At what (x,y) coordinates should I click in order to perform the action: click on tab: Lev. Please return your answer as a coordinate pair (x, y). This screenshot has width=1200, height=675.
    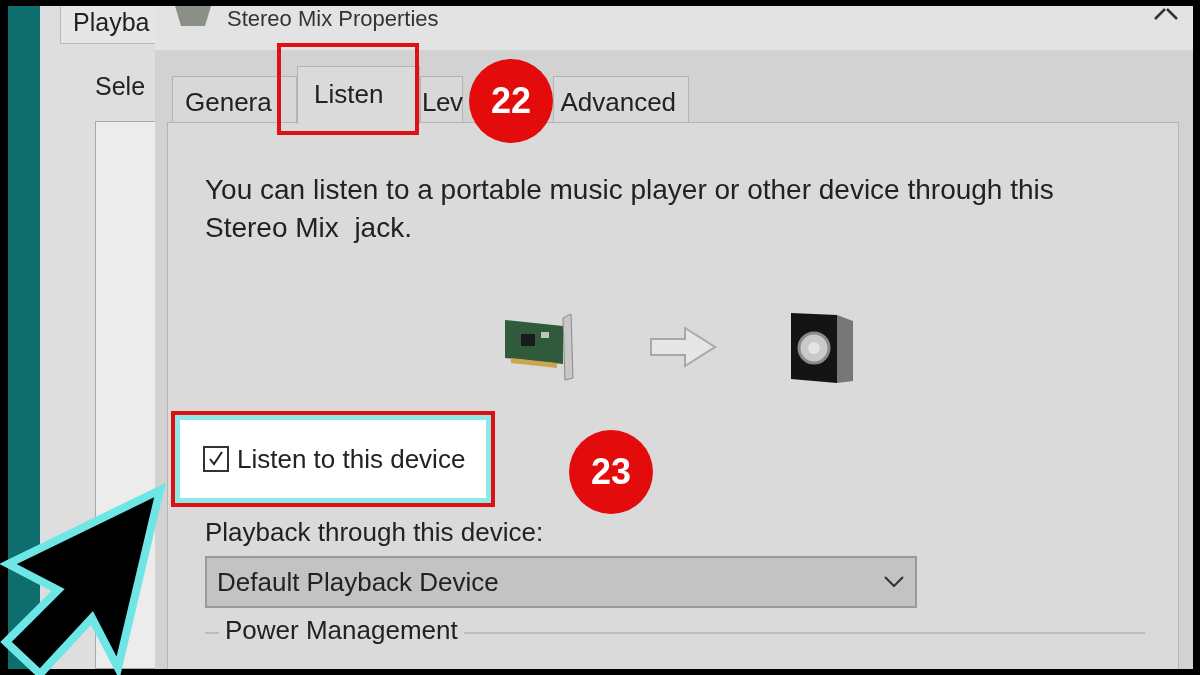
    Looking at the image, I should click on (442, 99).